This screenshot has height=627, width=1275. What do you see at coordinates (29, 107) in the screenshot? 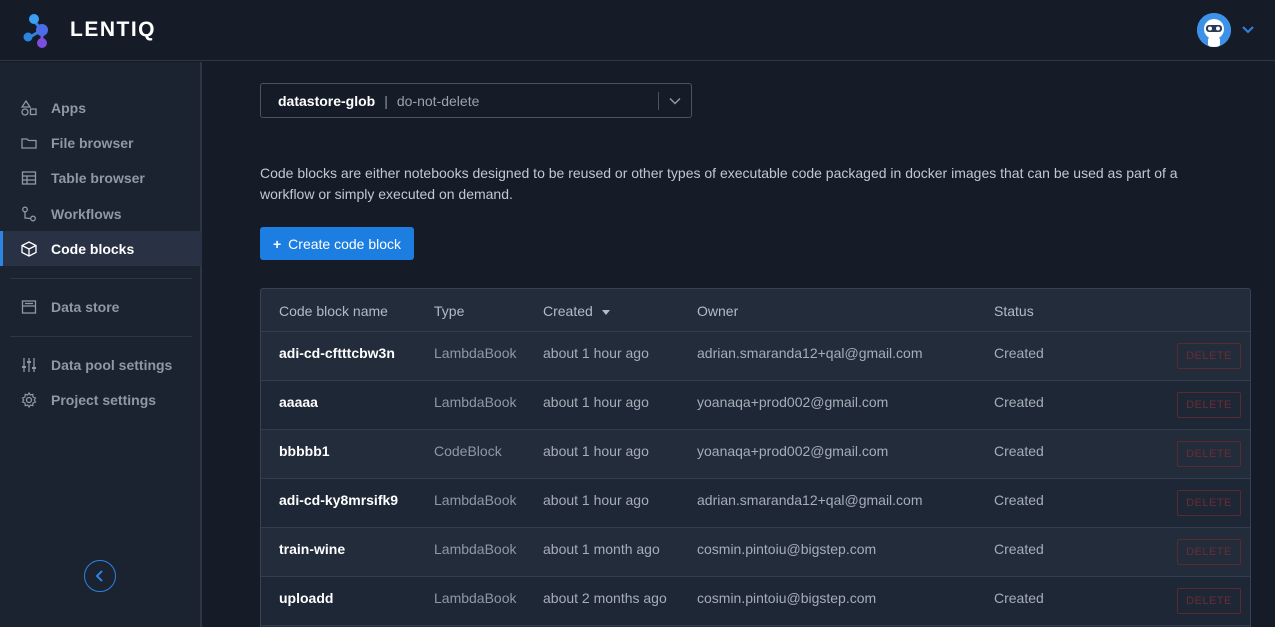
I see `apps-icon` at bounding box center [29, 107].